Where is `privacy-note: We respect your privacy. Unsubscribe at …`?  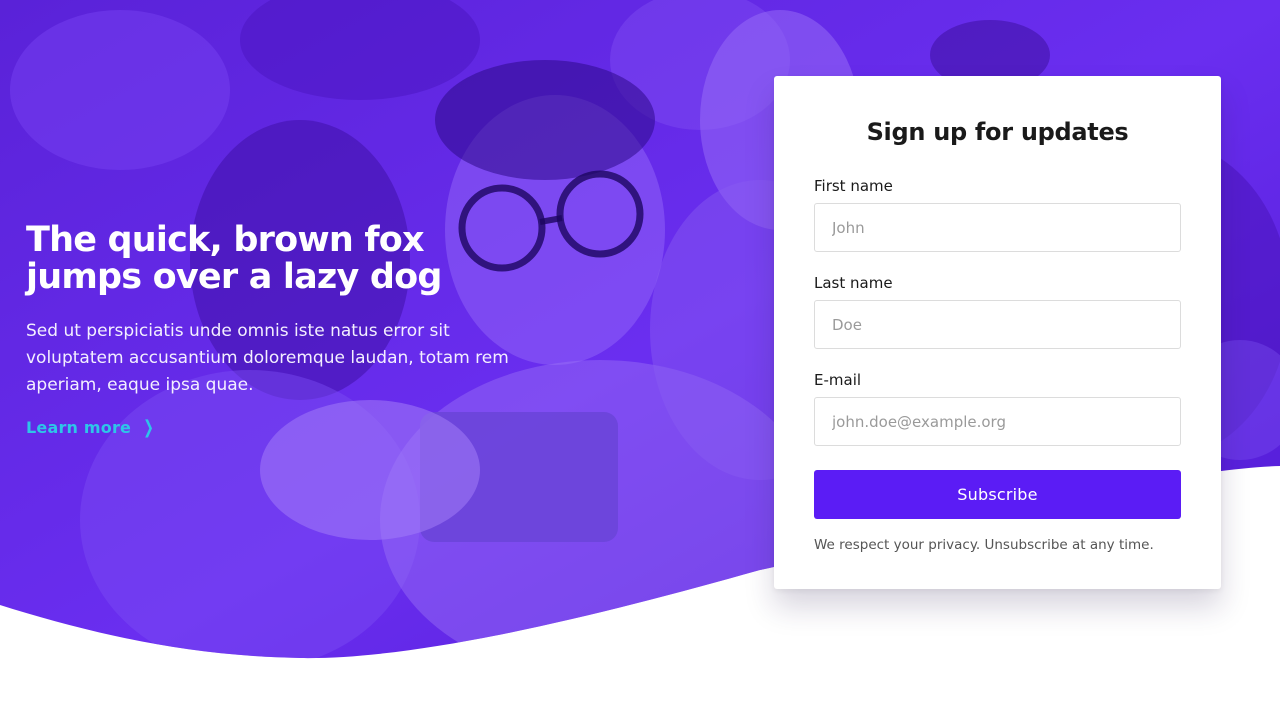 privacy-note: We respect your privacy. Unsubscribe at … is located at coordinates (984, 545).